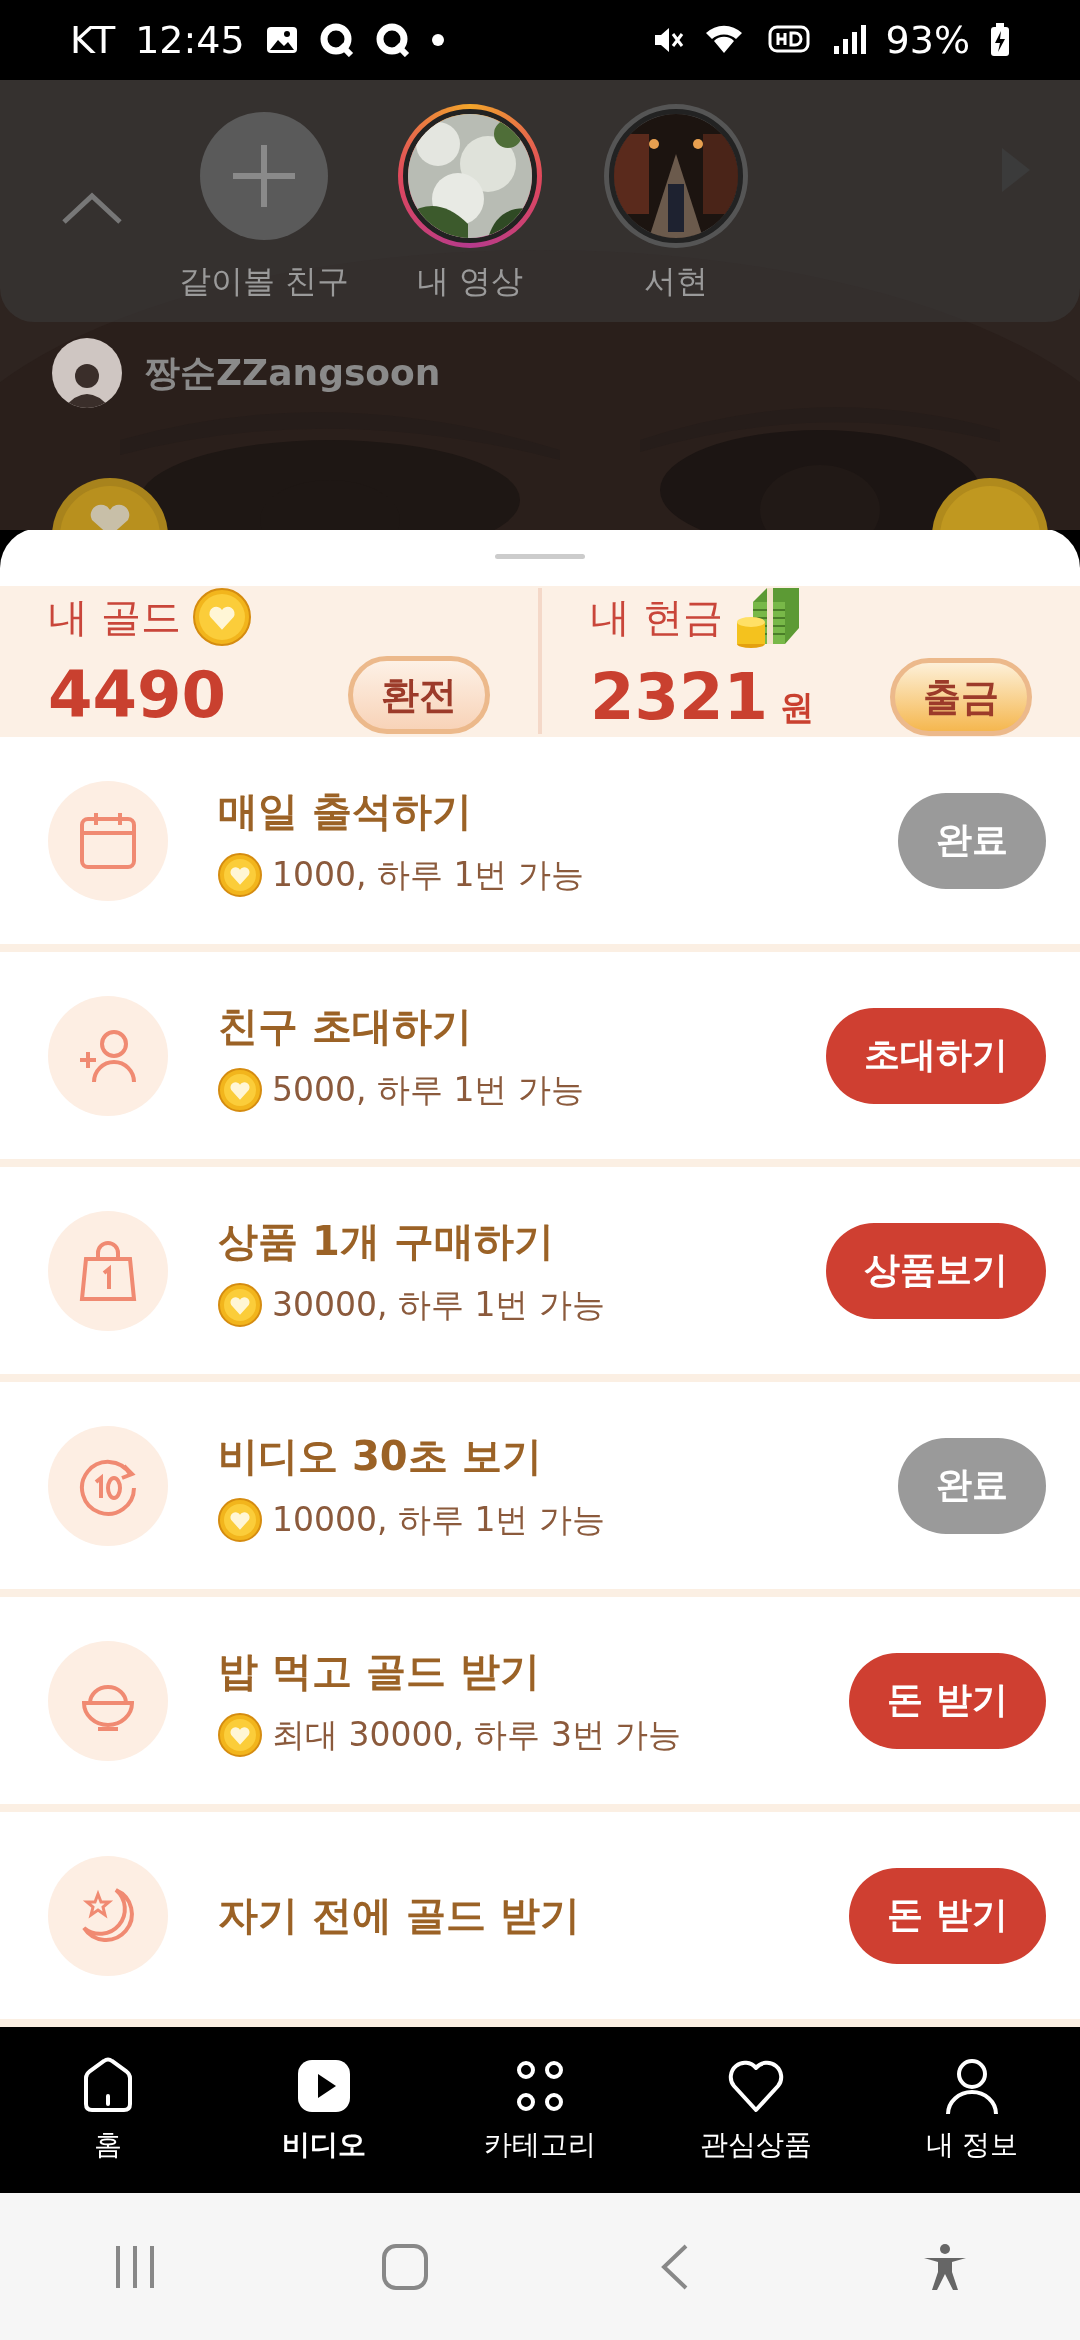 This screenshot has width=1080, height=2340. What do you see at coordinates (399, 1915) in the screenshot?
I see `mission-title: 자기 전에 골드 받기` at bounding box center [399, 1915].